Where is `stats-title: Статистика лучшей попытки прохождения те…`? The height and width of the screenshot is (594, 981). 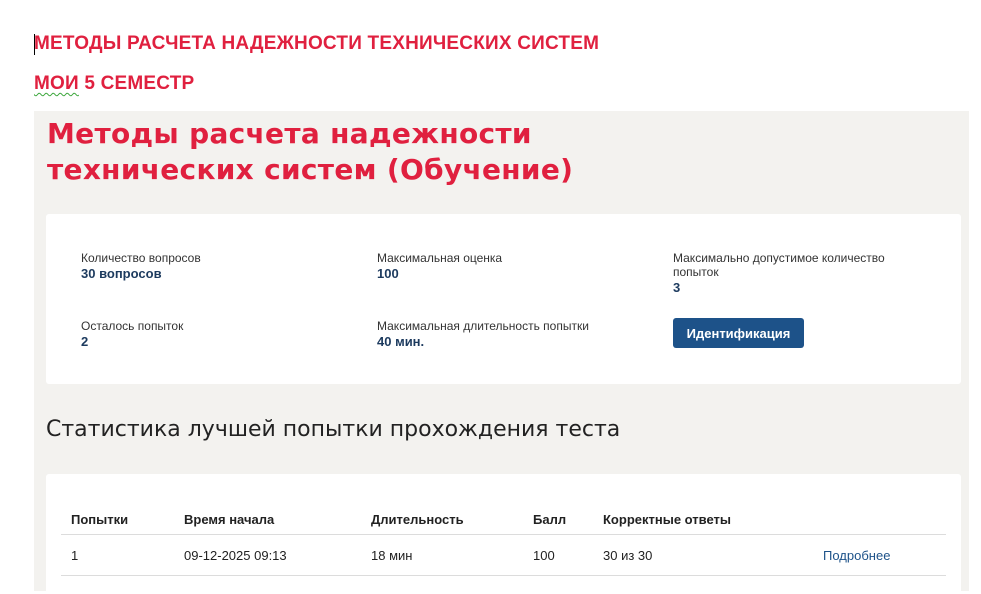
stats-title: Статистика лучшей попытки прохождения те… is located at coordinates (333, 429).